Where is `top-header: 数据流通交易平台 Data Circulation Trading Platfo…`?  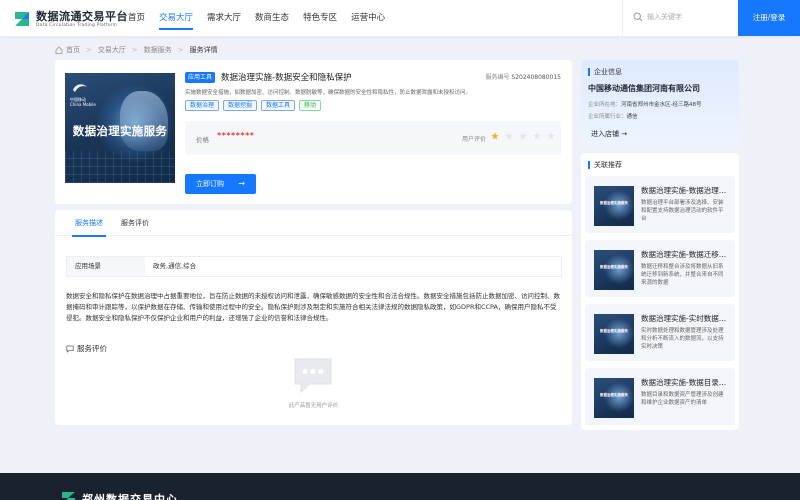 top-header: 数据流通交易平台 Data Circulation Trading Platfo… is located at coordinates (400, 18).